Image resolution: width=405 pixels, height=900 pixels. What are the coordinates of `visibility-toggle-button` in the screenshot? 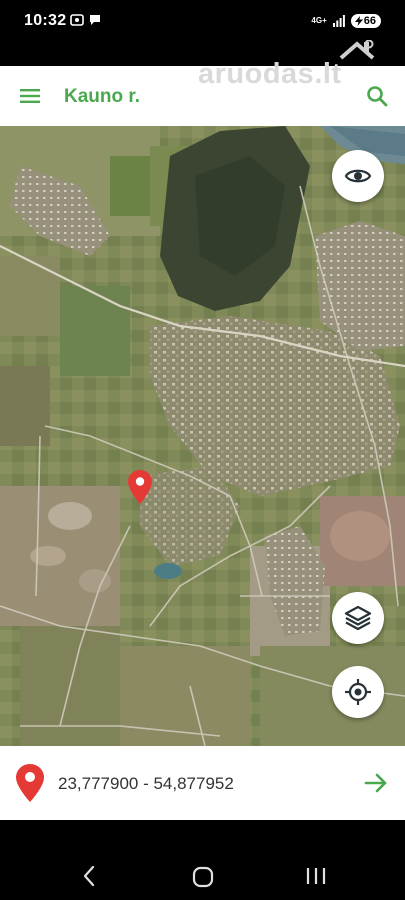 It's located at (358, 176).